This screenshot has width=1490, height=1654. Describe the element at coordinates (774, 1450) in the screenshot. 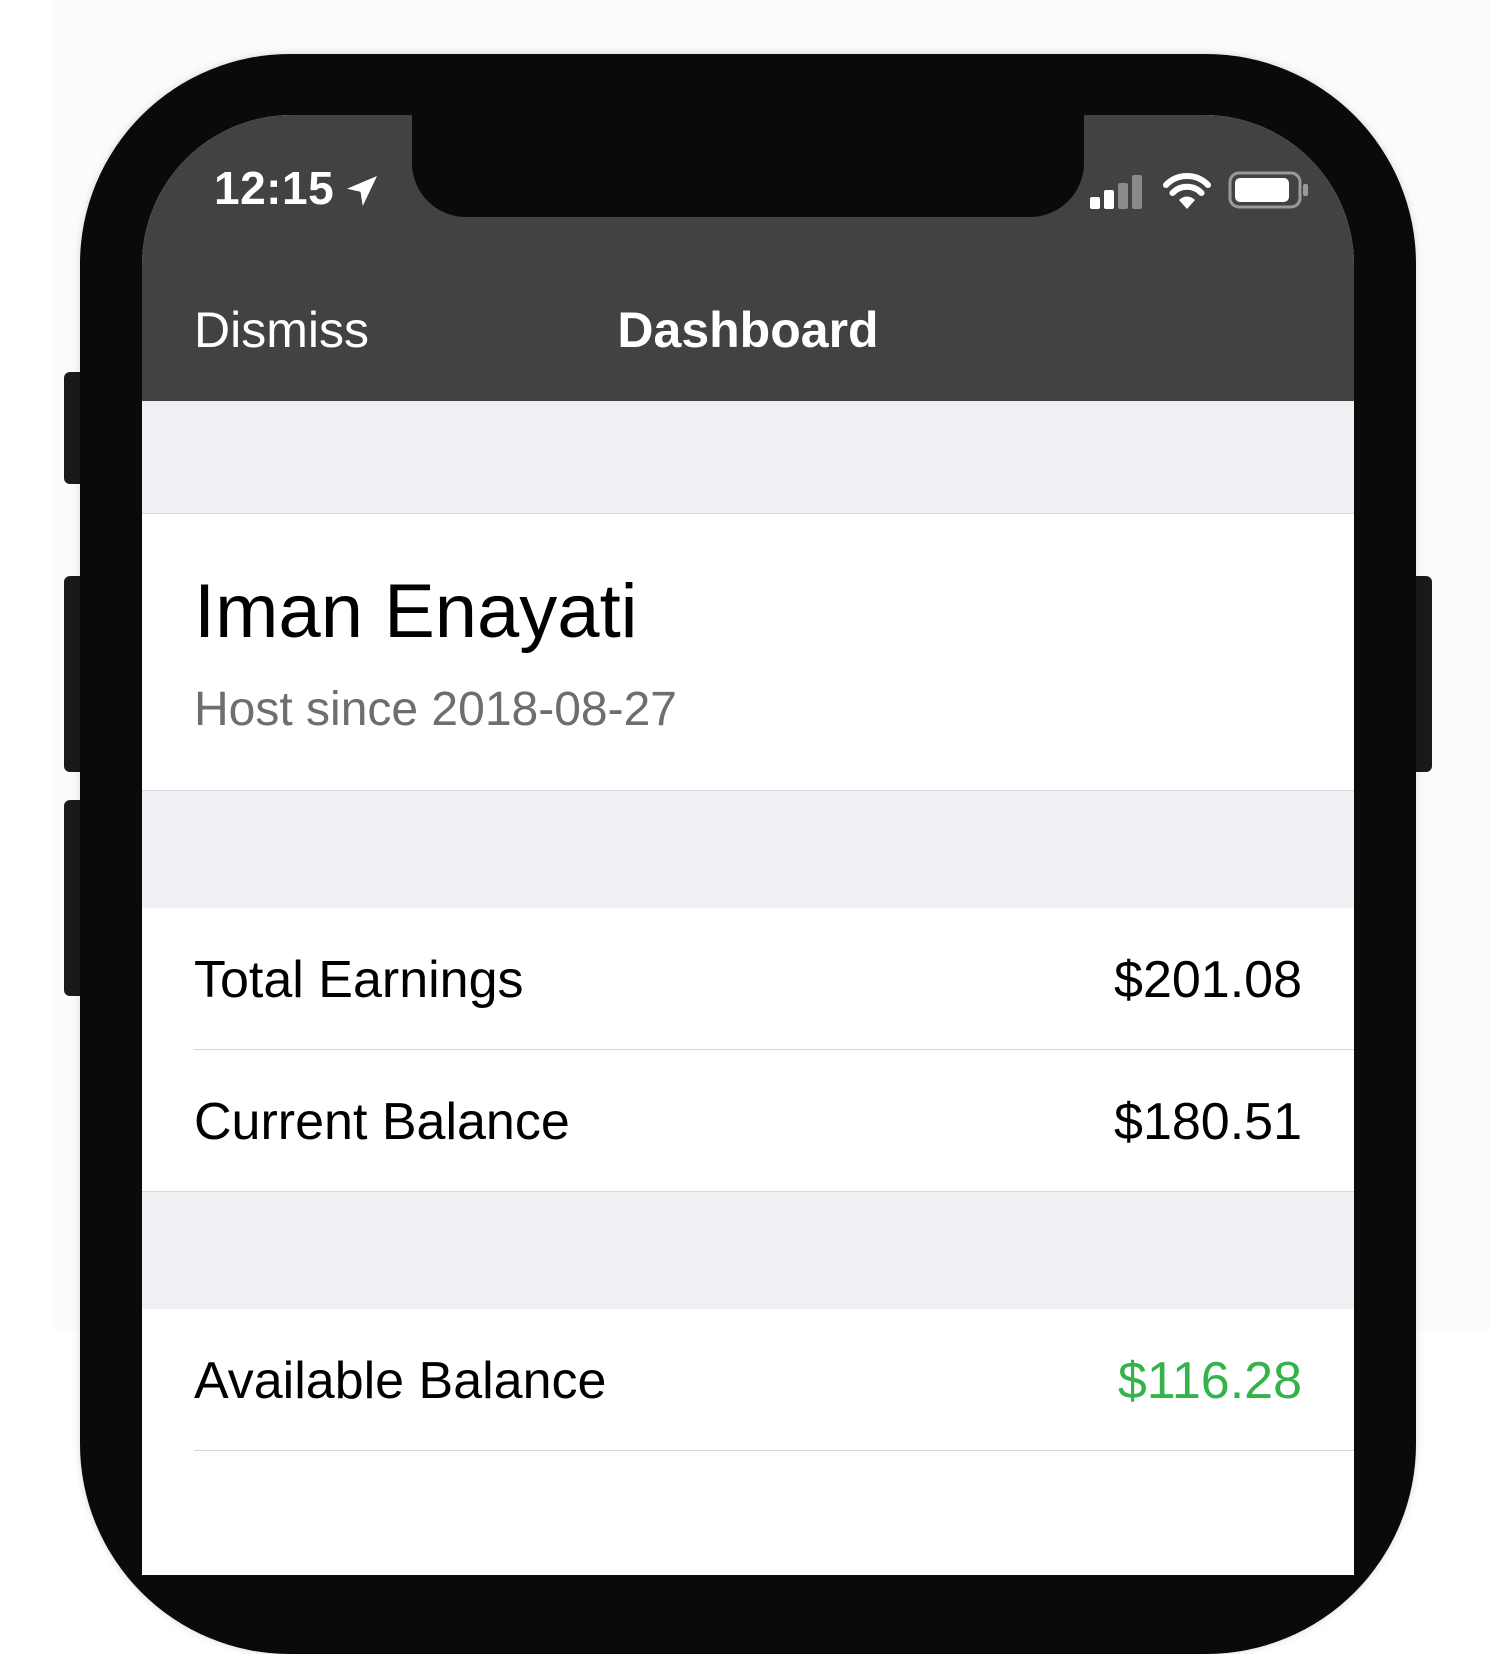

I see `row-divider` at that location.